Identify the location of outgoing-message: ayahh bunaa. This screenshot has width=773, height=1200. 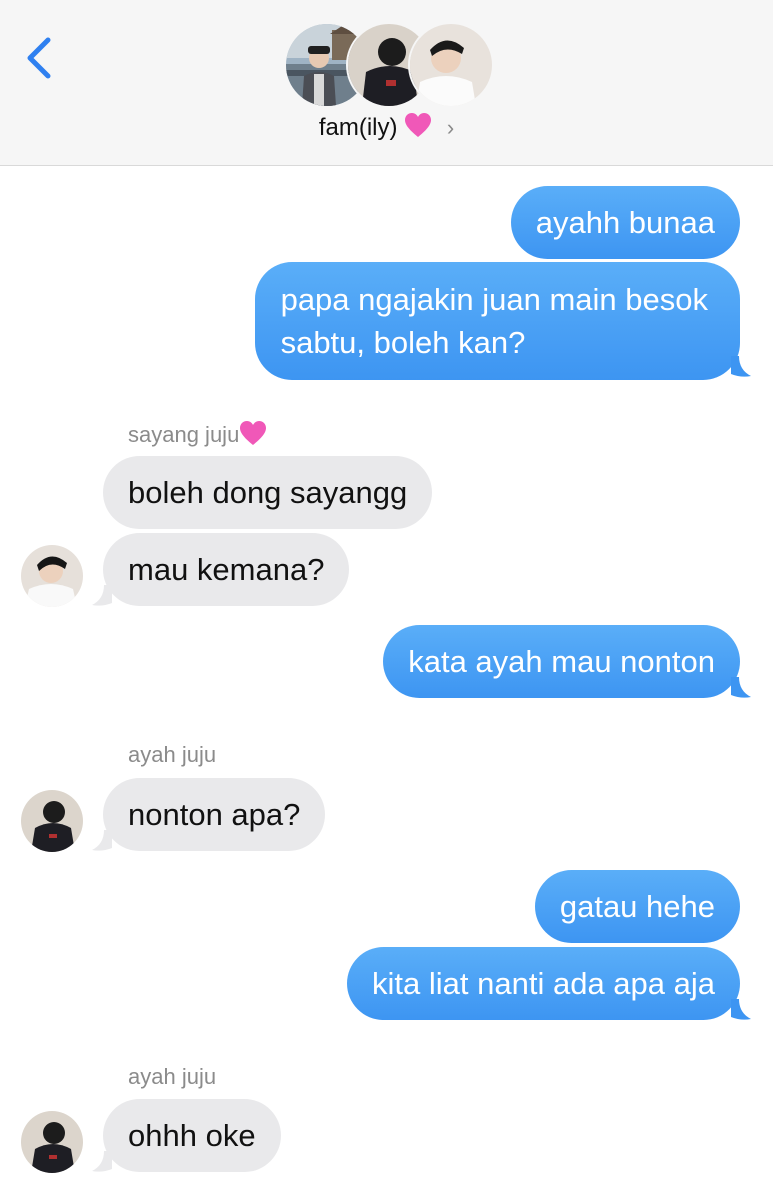
(625, 222).